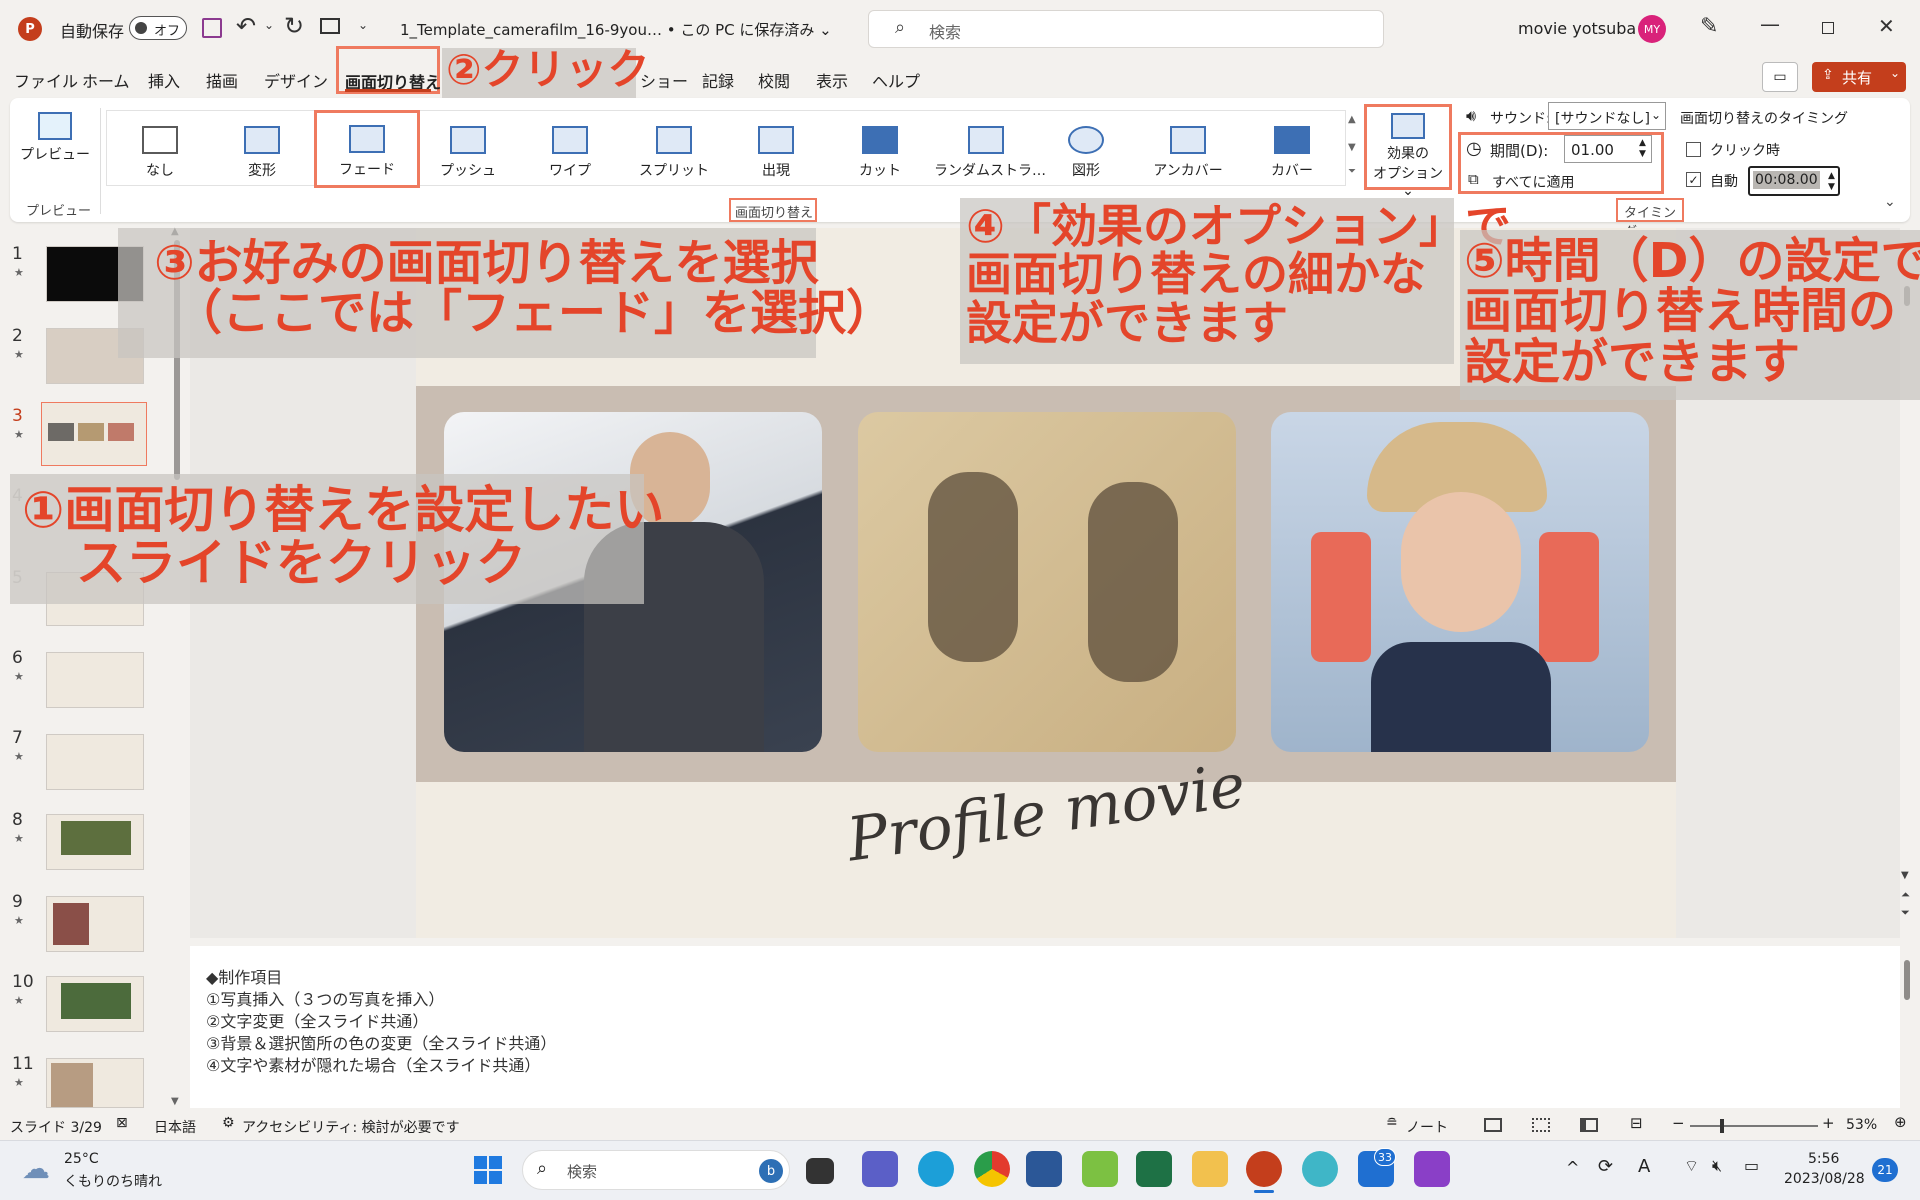 The width and height of the screenshot is (1920, 1200). Describe the element at coordinates (1636, 1123) in the screenshot. I see `slideshow-view-icon: ⊟` at that location.